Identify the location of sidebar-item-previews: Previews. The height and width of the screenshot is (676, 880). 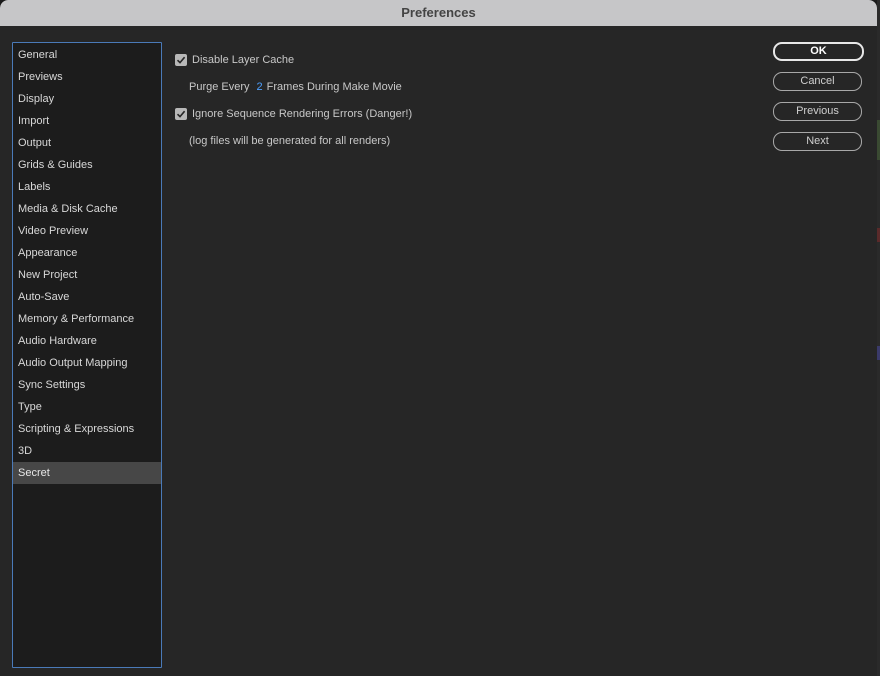
(87, 77).